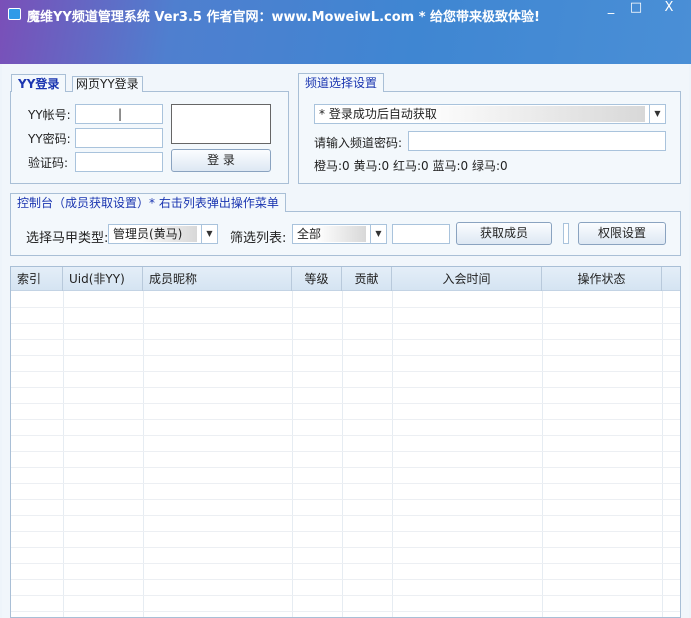 Image resolution: width=691 pixels, height=618 pixels. Describe the element at coordinates (119, 138) in the screenshot. I see `password-input` at that location.